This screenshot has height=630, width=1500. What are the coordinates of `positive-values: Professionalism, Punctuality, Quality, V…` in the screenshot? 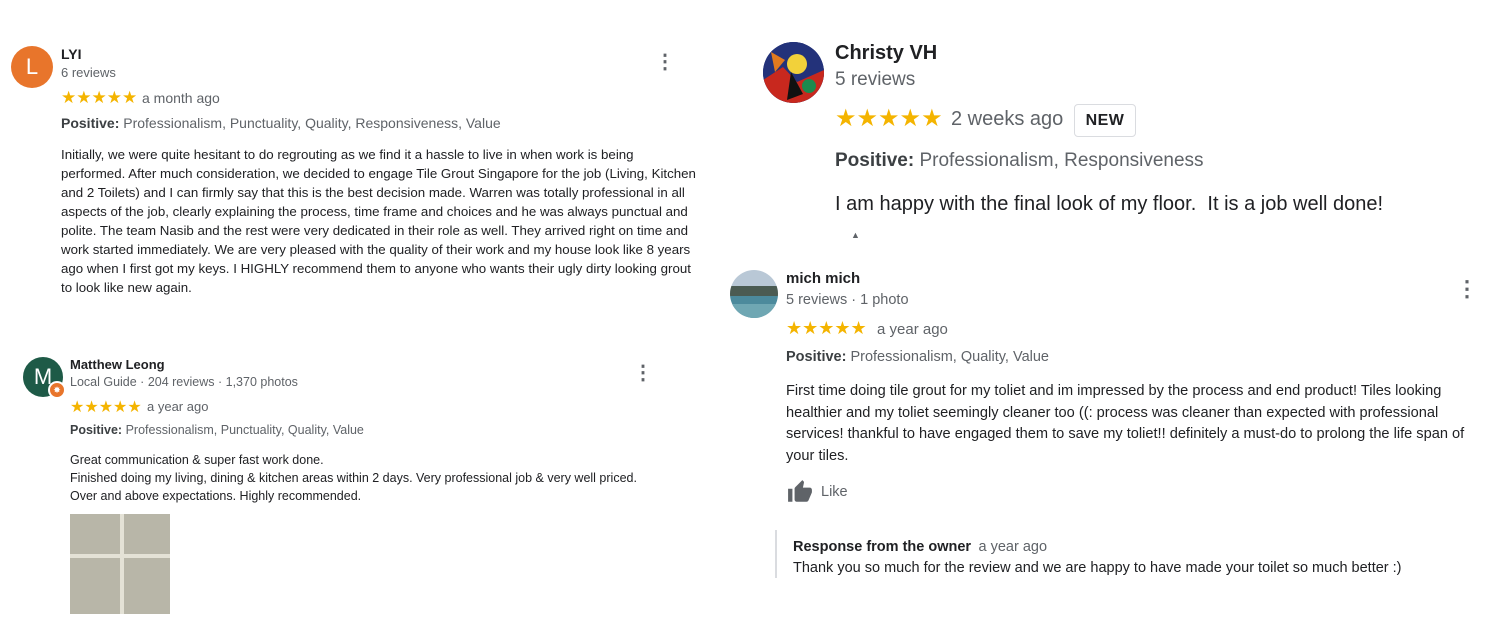 It's located at (243, 430).